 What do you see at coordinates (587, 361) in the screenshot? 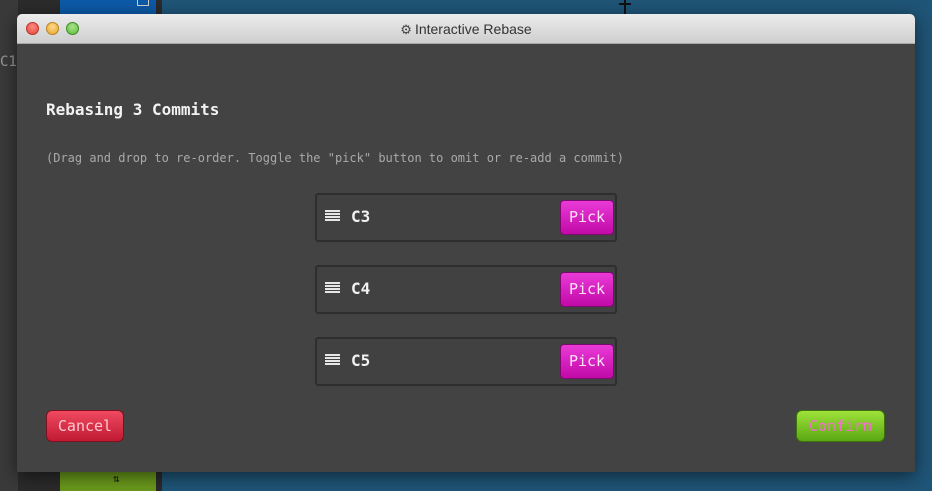
I see `pick-button-c5: Pick` at bounding box center [587, 361].